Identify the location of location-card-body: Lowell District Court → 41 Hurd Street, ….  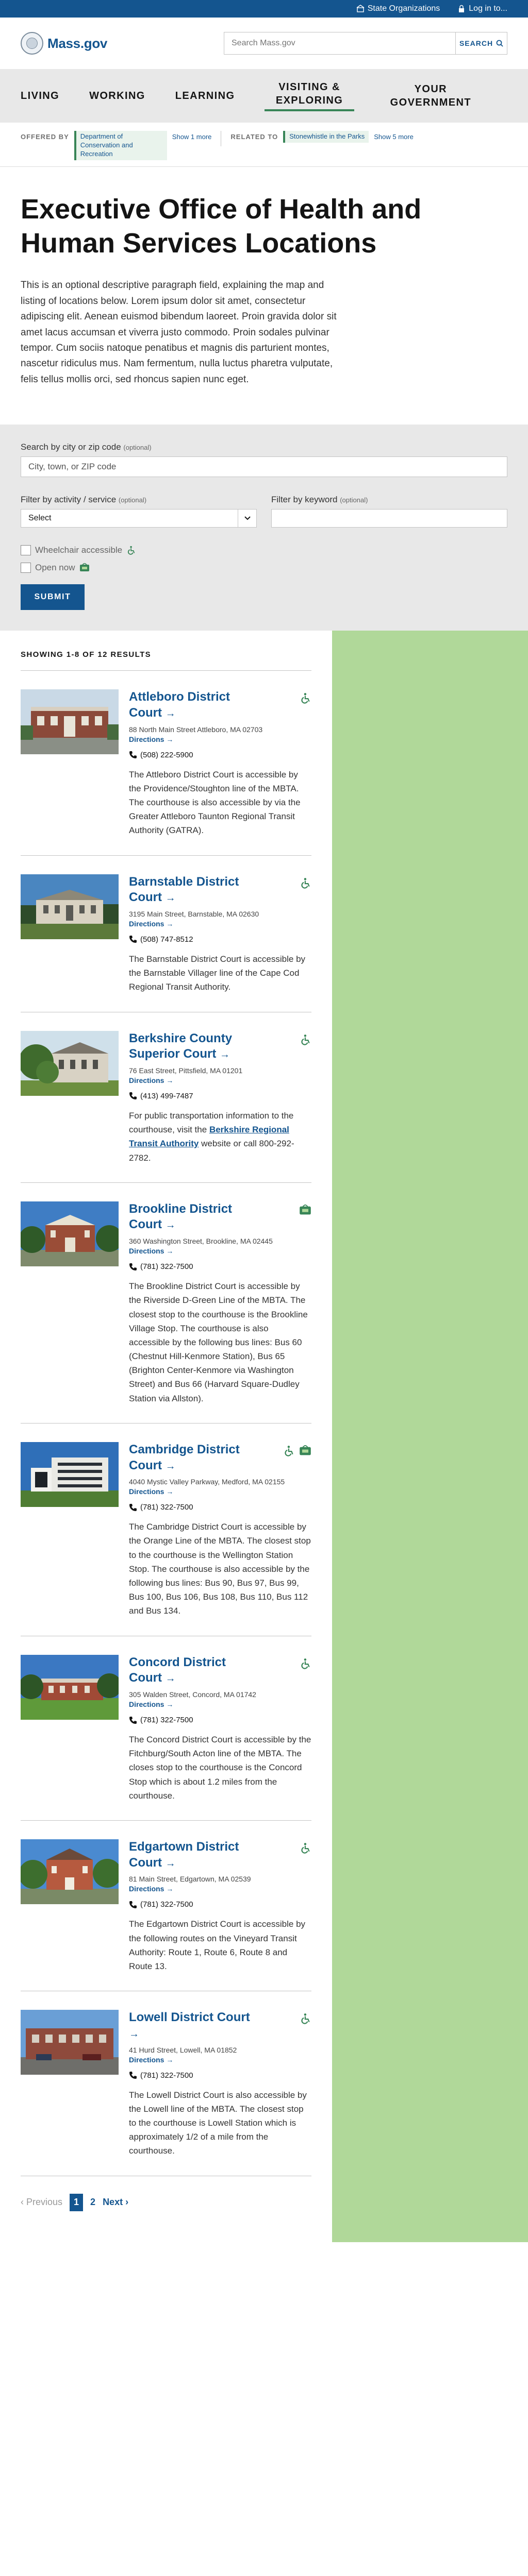
(220, 2084).